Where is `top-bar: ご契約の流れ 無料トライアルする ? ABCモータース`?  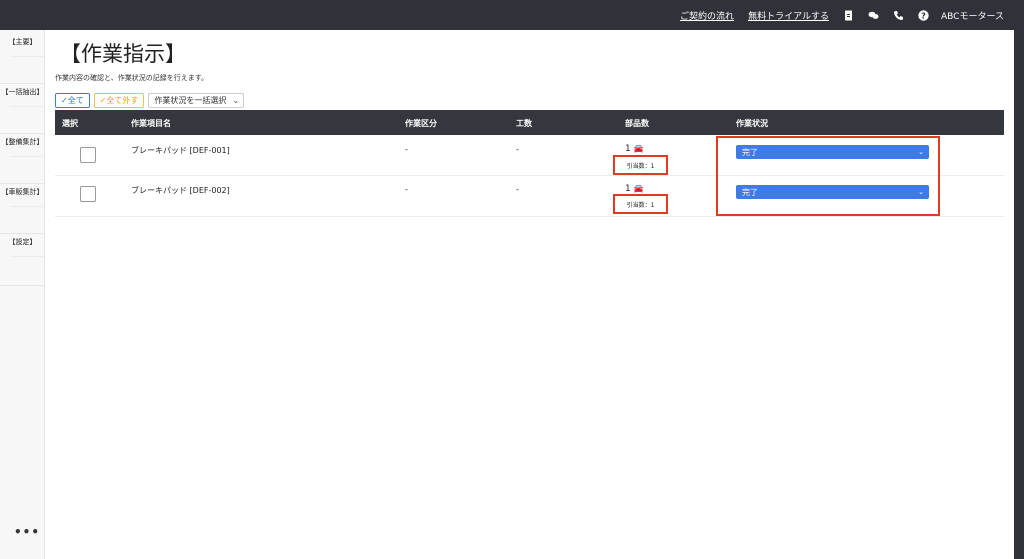 top-bar: ご契約の流れ 無料トライアルする ? ABCモータース is located at coordinates (507, 15).